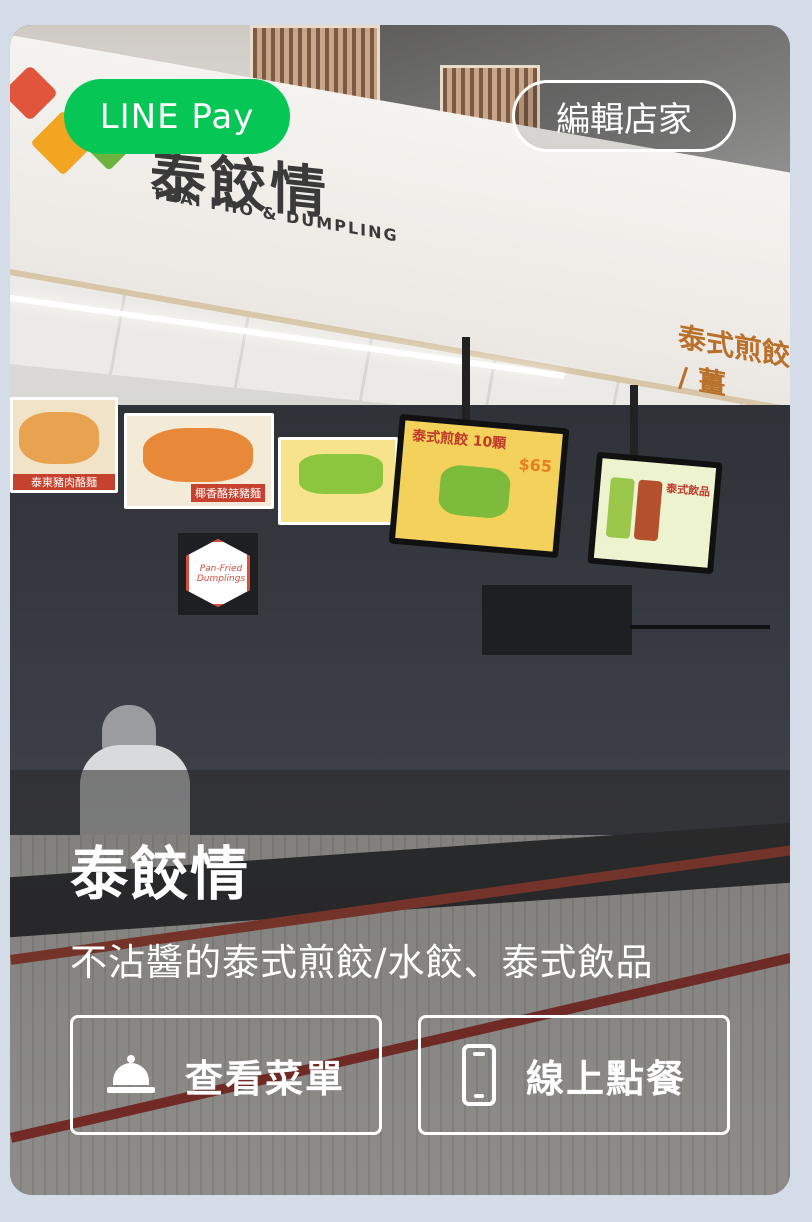  Describe the element at coordinates (655, 513) in the screenshot. I see `drink-tv: 泰式飲品` at that location.